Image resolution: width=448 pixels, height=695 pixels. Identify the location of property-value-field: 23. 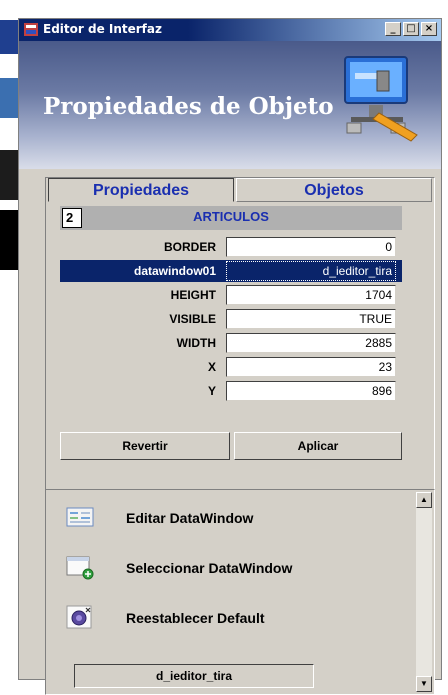
(311, 367).